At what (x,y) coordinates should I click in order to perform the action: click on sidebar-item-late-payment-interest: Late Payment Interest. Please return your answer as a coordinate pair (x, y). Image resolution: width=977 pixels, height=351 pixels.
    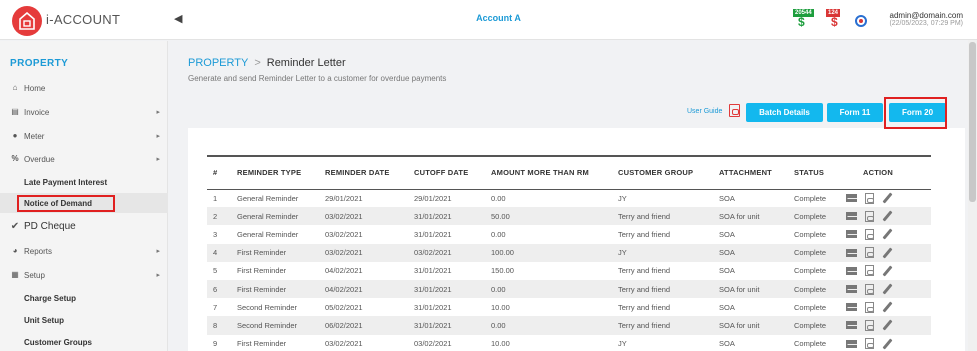
    Looking at the image, I should click on (84, 182).